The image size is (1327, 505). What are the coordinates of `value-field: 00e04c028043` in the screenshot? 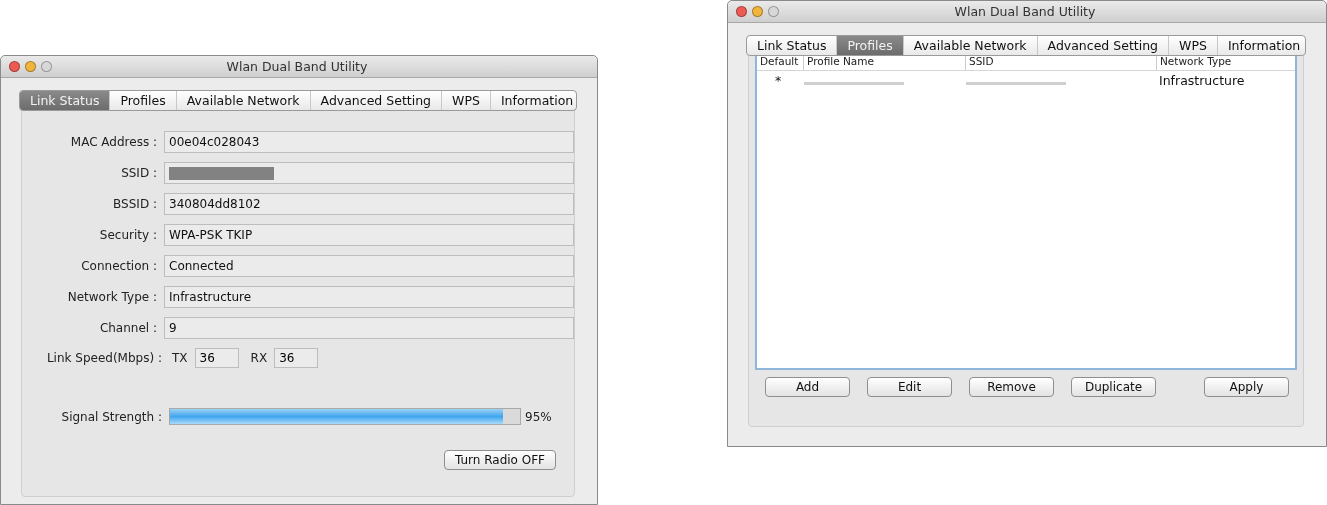 It's located at (369, 142).